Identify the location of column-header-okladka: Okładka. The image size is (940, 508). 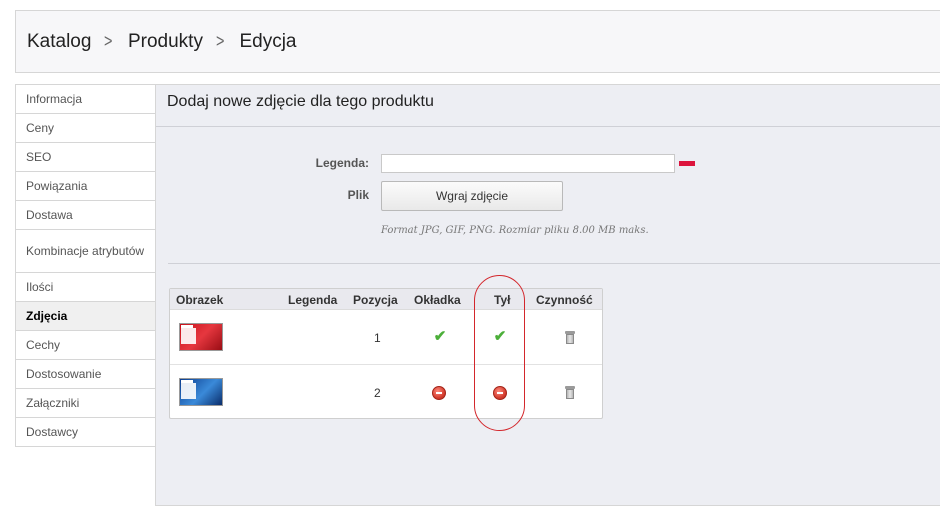
(437, 300).